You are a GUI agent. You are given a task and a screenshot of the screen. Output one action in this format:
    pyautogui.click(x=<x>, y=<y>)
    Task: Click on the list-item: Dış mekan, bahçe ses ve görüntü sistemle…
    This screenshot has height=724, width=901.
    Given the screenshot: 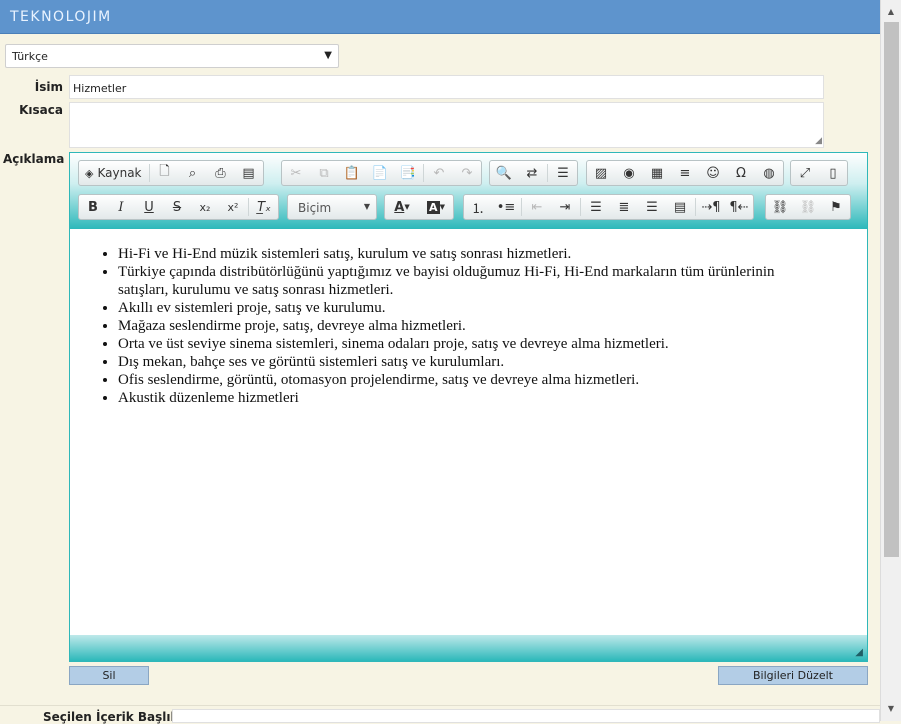 What is the action you would take?
    pyautogui.click(x=492, y=362)
    